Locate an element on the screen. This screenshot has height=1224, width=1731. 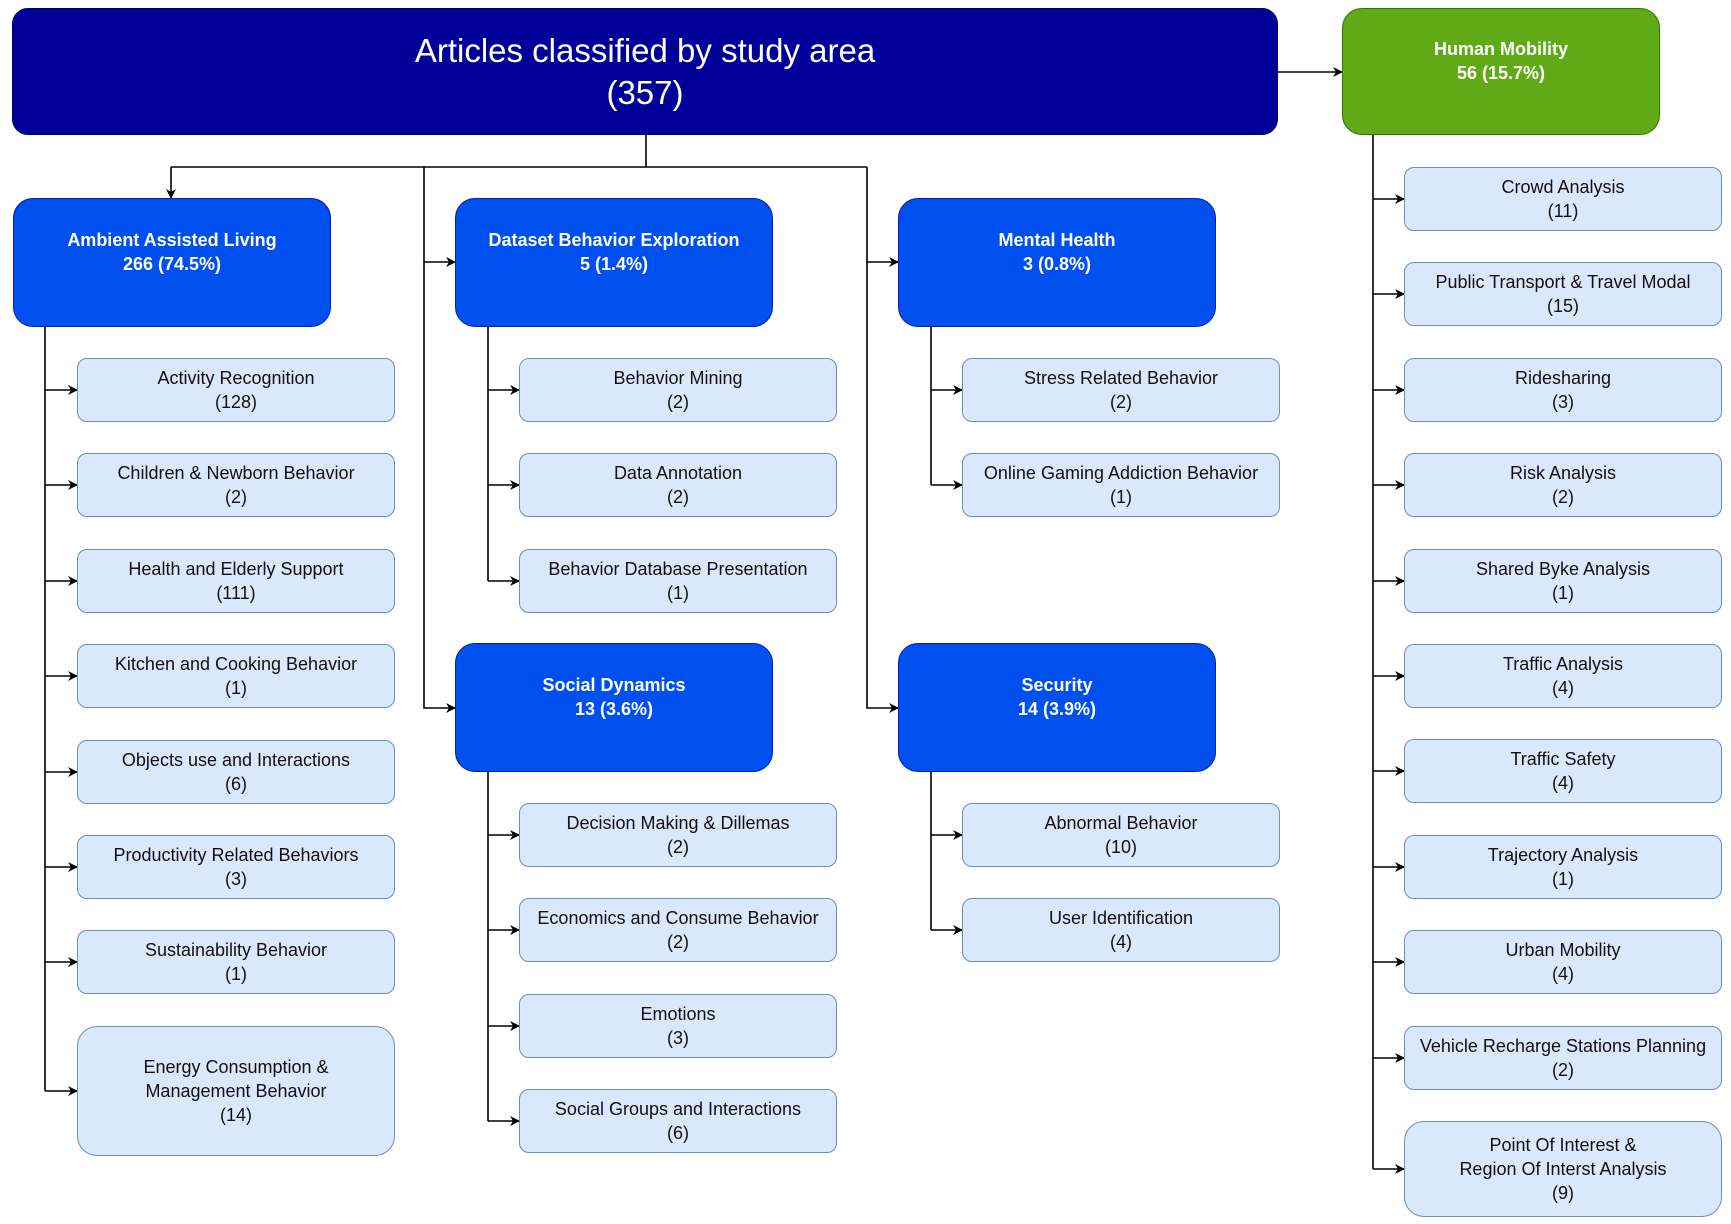
subcategory-node: Children & Newborn Behavior (2) is located at coordinates (236, 485).